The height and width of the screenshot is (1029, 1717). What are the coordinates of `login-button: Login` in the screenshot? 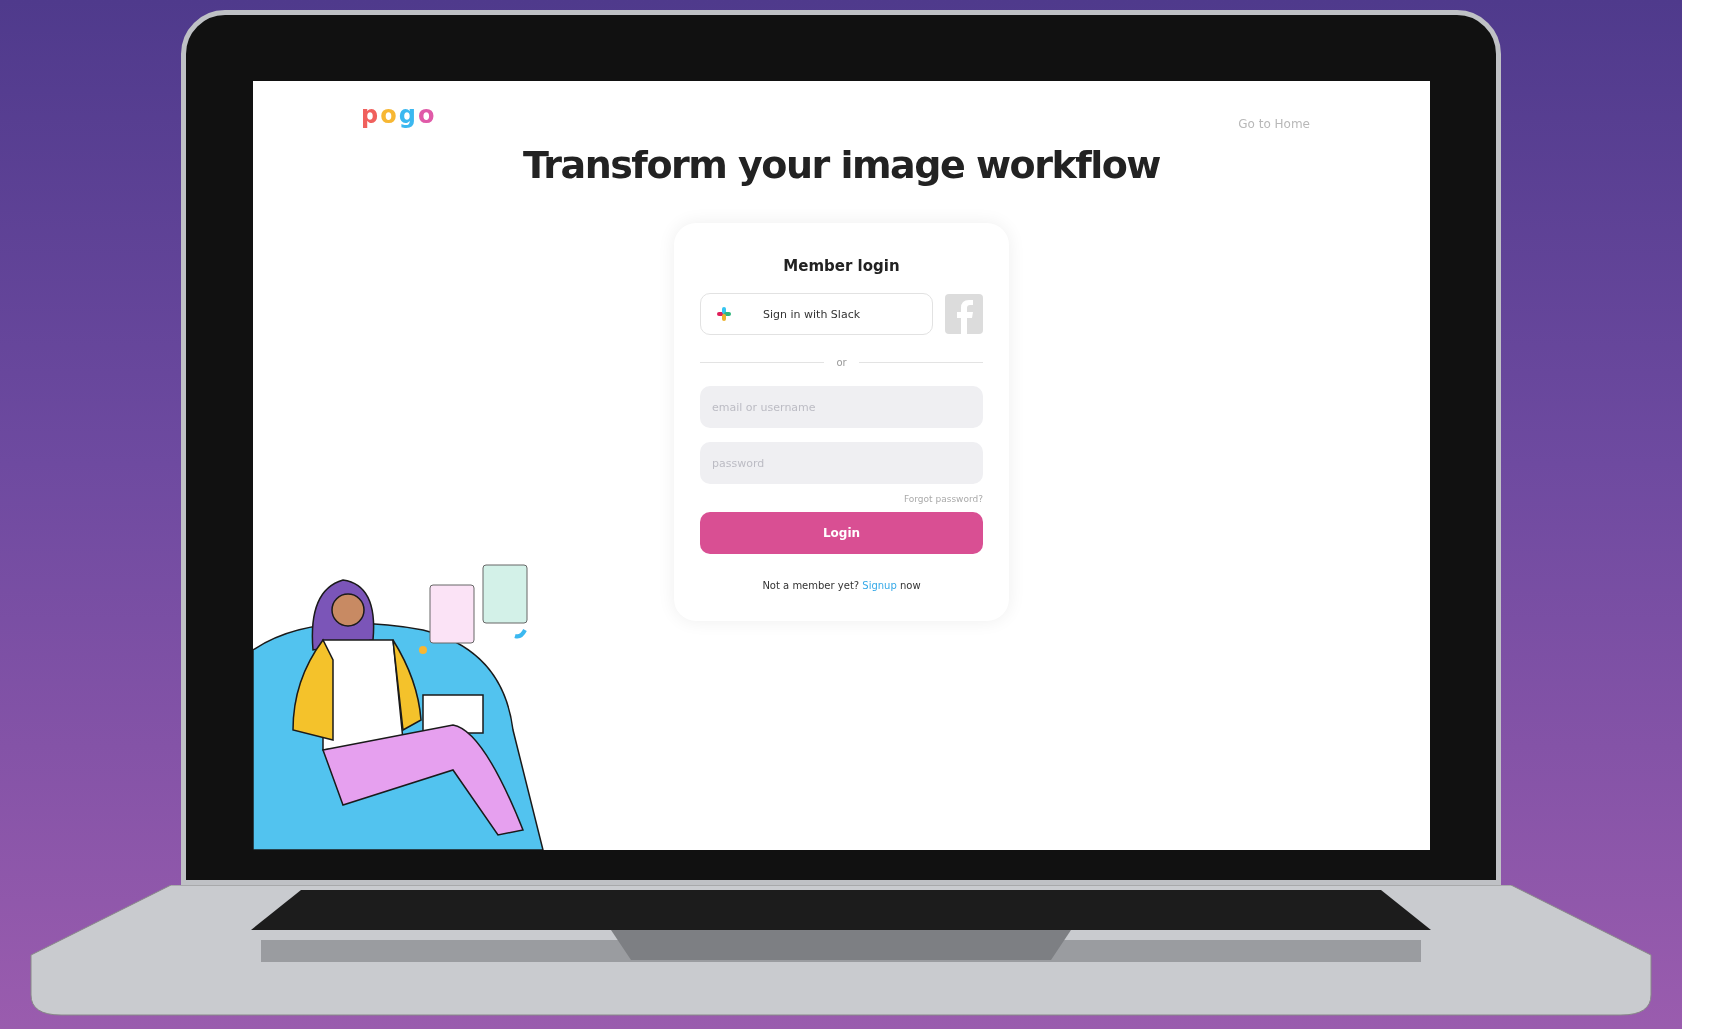 It's located at (841, 533).